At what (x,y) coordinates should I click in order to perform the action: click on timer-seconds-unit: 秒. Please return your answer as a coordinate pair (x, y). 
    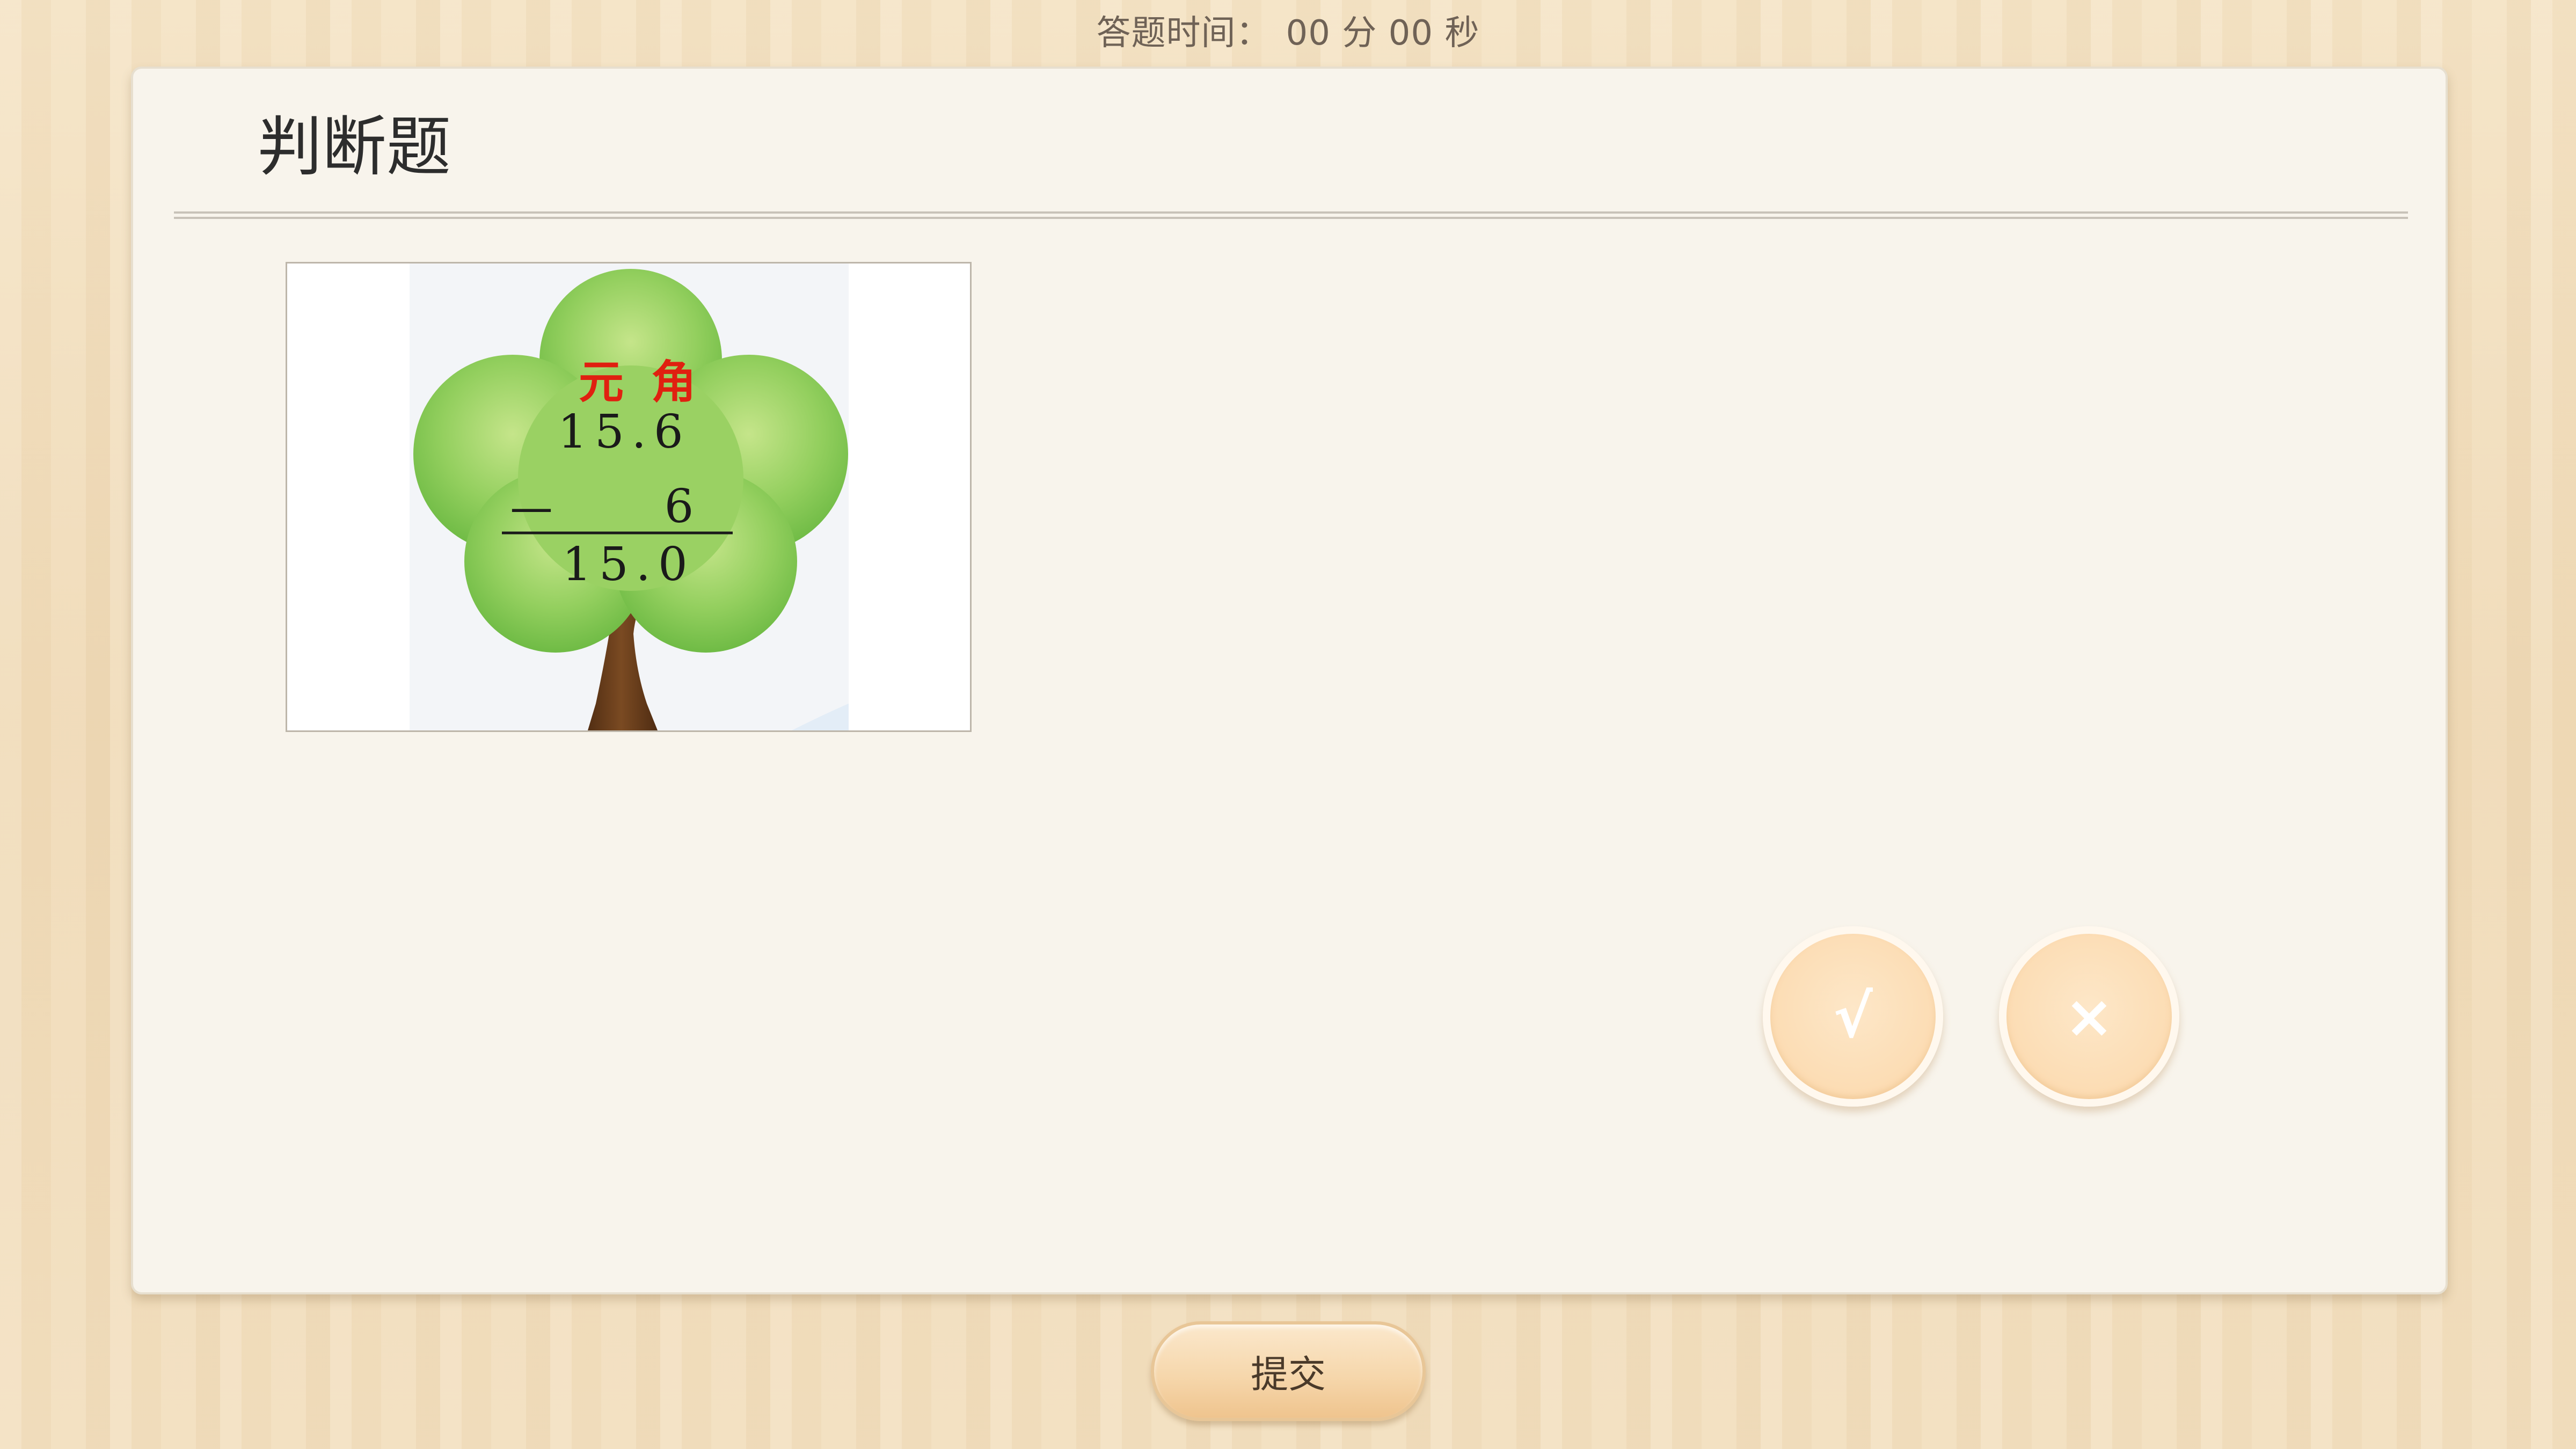
    Looking at the image, I should click on (1462, 33).